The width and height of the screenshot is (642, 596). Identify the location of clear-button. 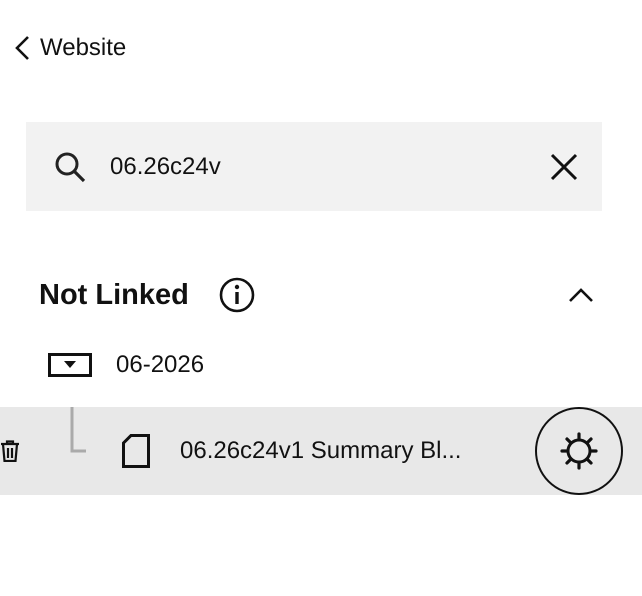
(564, 166).